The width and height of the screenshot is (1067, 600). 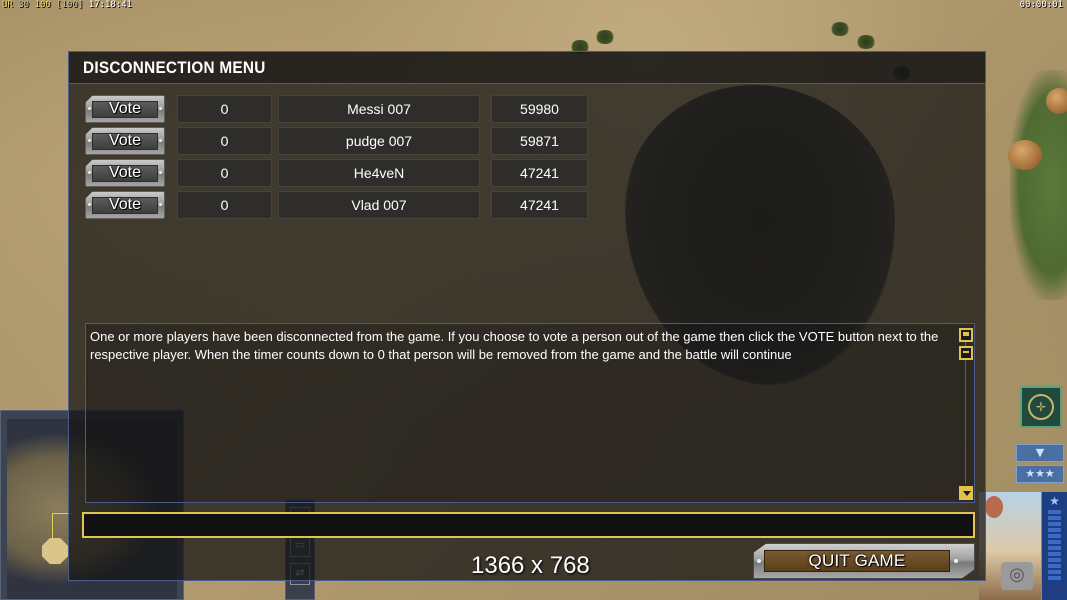 What do you see at coordinates (1041, 407) in the screenshot?
I see `compass-icon: ✛` at bounding box center [1041, 407].